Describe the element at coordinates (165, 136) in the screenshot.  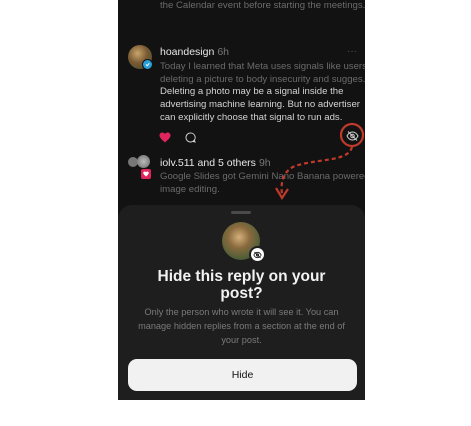
I see `like-heart-icon` at that location.